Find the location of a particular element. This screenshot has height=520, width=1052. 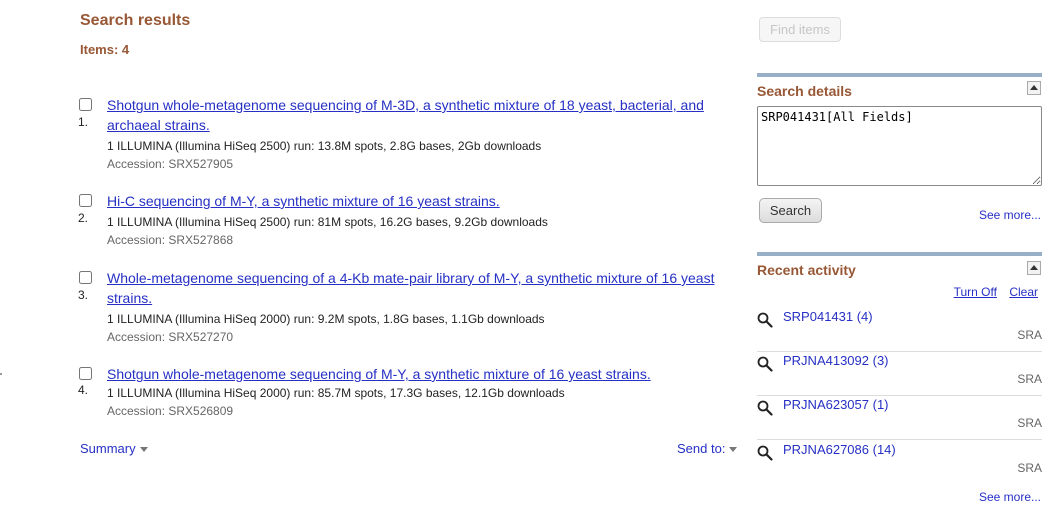

summary-dropdown: Summary is located at coordinates (114, 448).